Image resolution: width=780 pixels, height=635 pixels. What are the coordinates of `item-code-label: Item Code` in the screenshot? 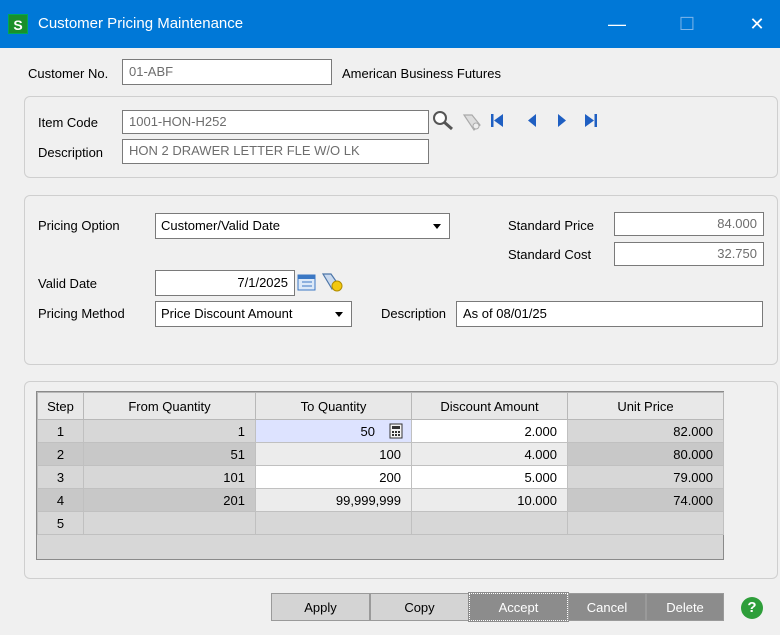 It's located at (68, 122).